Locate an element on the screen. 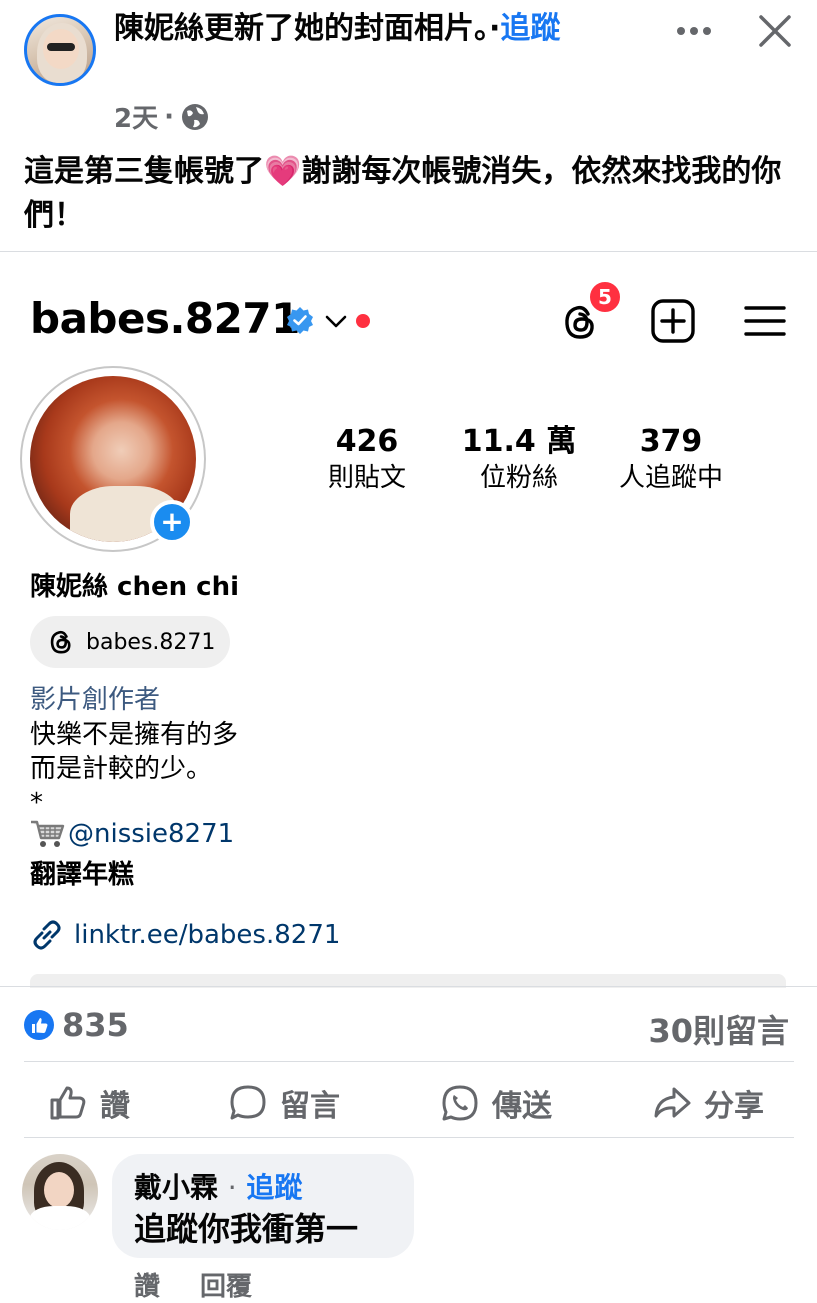  threads-small-icon is located at coordinates (60, 642).